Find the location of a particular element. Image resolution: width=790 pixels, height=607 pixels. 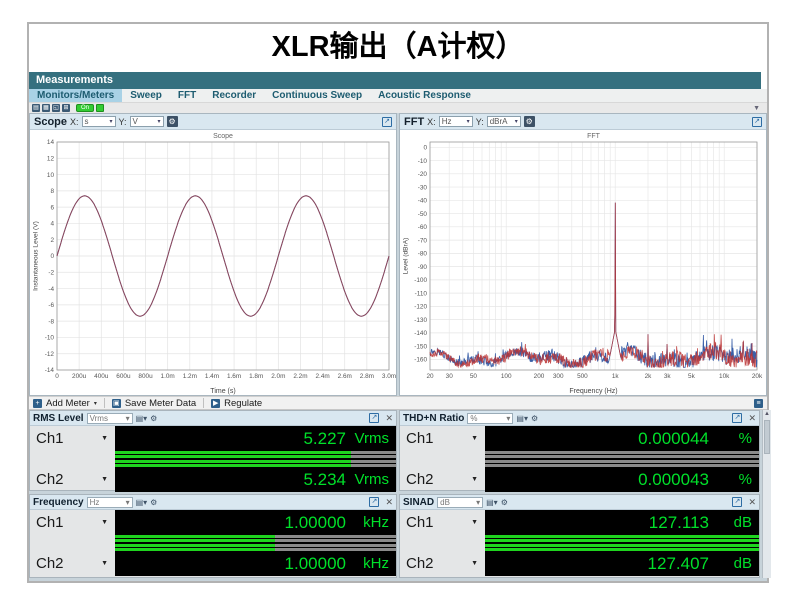

meters-scrollbar: ▲ is located at coordinates (766, 494).